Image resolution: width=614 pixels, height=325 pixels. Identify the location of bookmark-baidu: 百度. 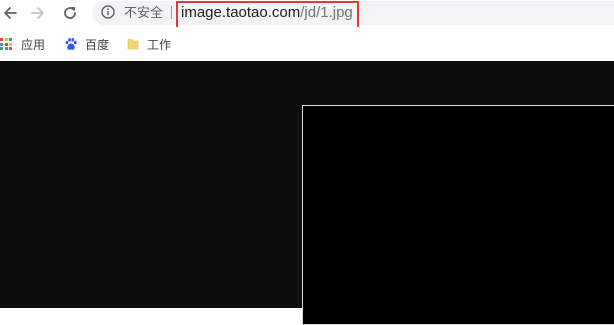
(86, 44).